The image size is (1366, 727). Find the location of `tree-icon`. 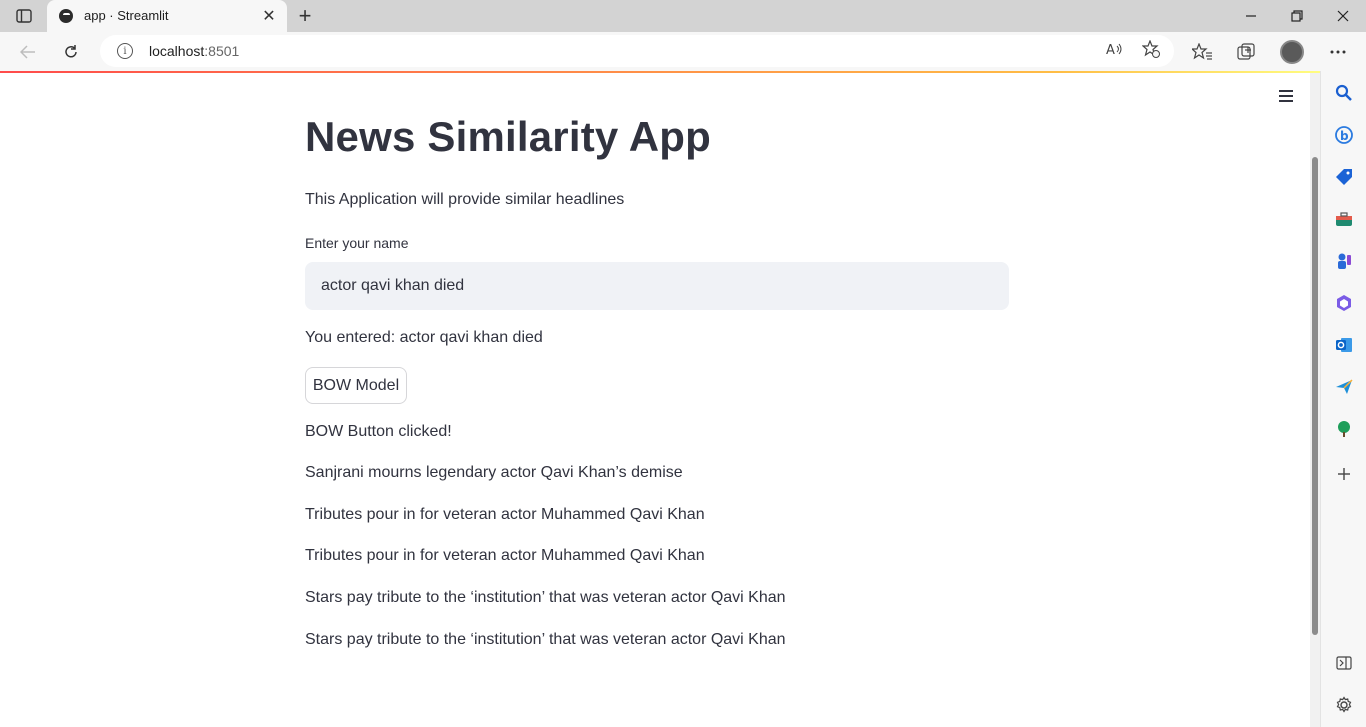

tree-icon is located at coordinates (1344, 429).